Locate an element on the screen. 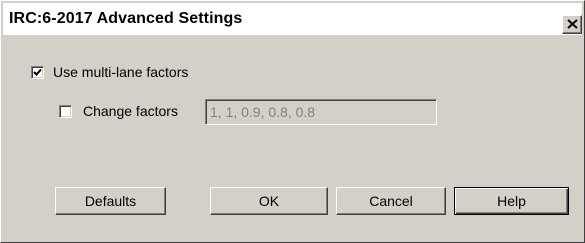  close-icon is located at coordinates (572, 24).